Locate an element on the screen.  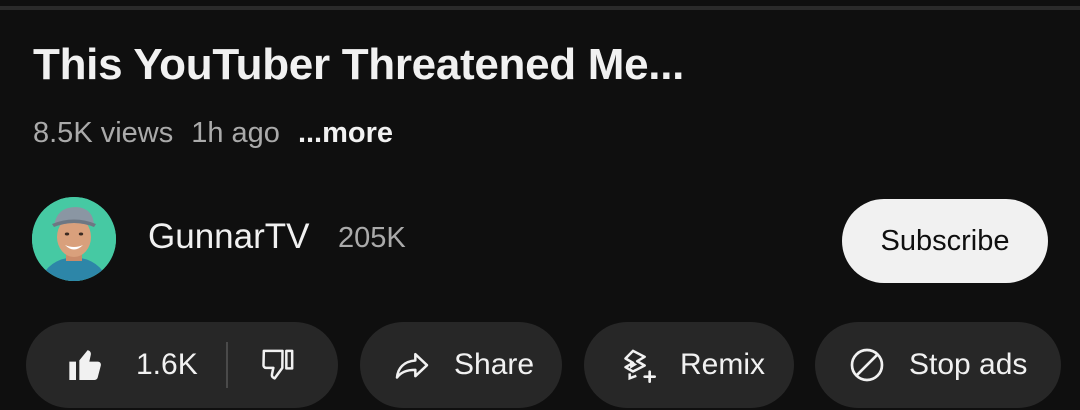
top-divider is located at coordinates (540, 8).